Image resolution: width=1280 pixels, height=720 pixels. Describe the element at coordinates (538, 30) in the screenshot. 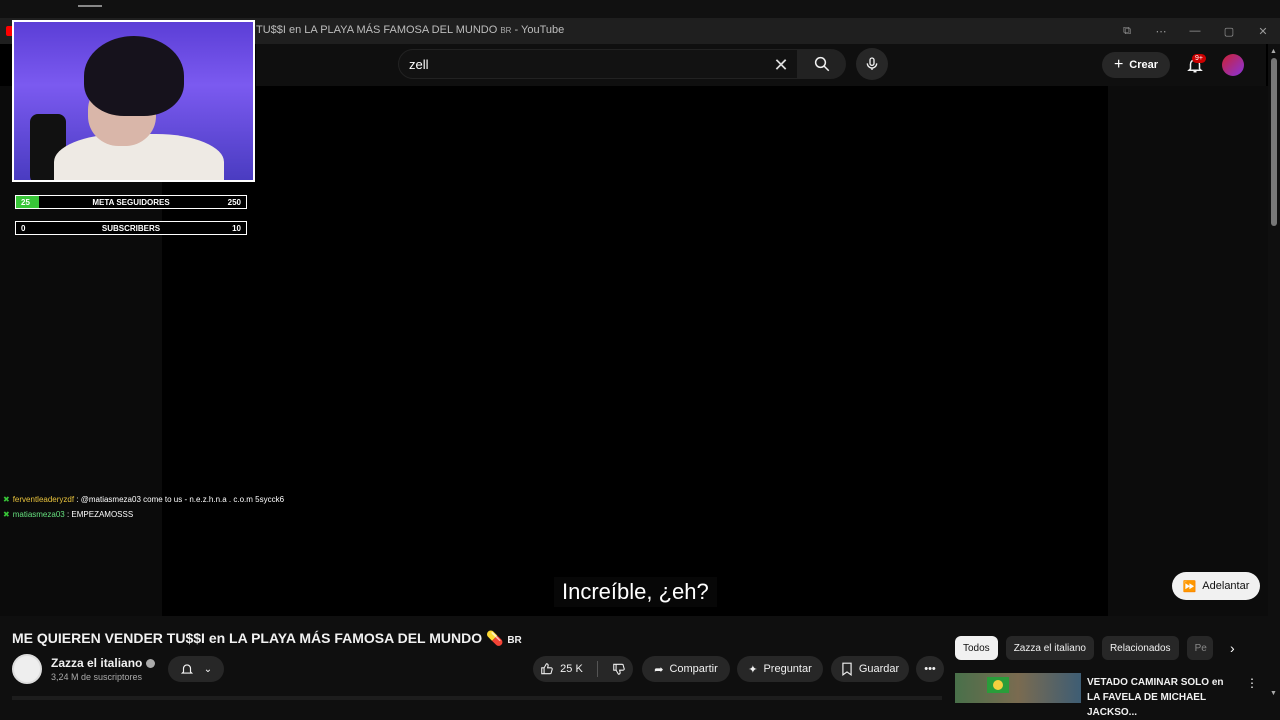

I see `window-title-suffix: - YouTube` at that location.